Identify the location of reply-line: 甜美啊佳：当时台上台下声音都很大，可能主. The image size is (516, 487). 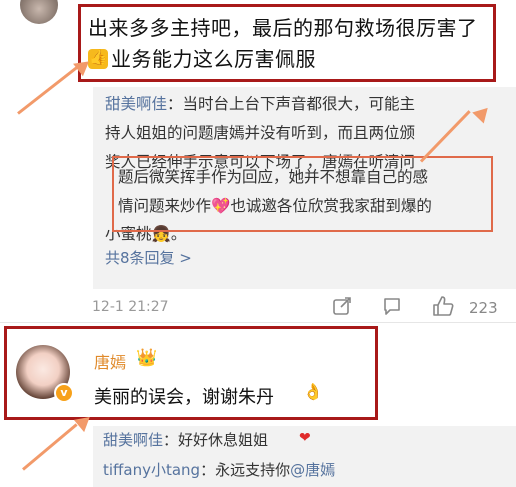
(260, 104).